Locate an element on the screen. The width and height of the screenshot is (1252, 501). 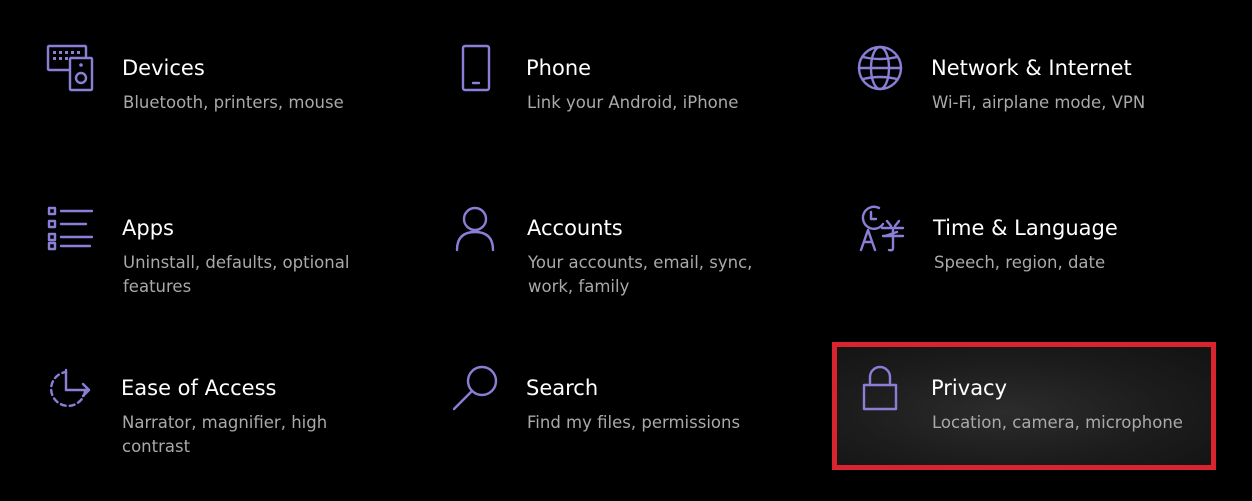
devices-icon is located at coordinates (72, 70).